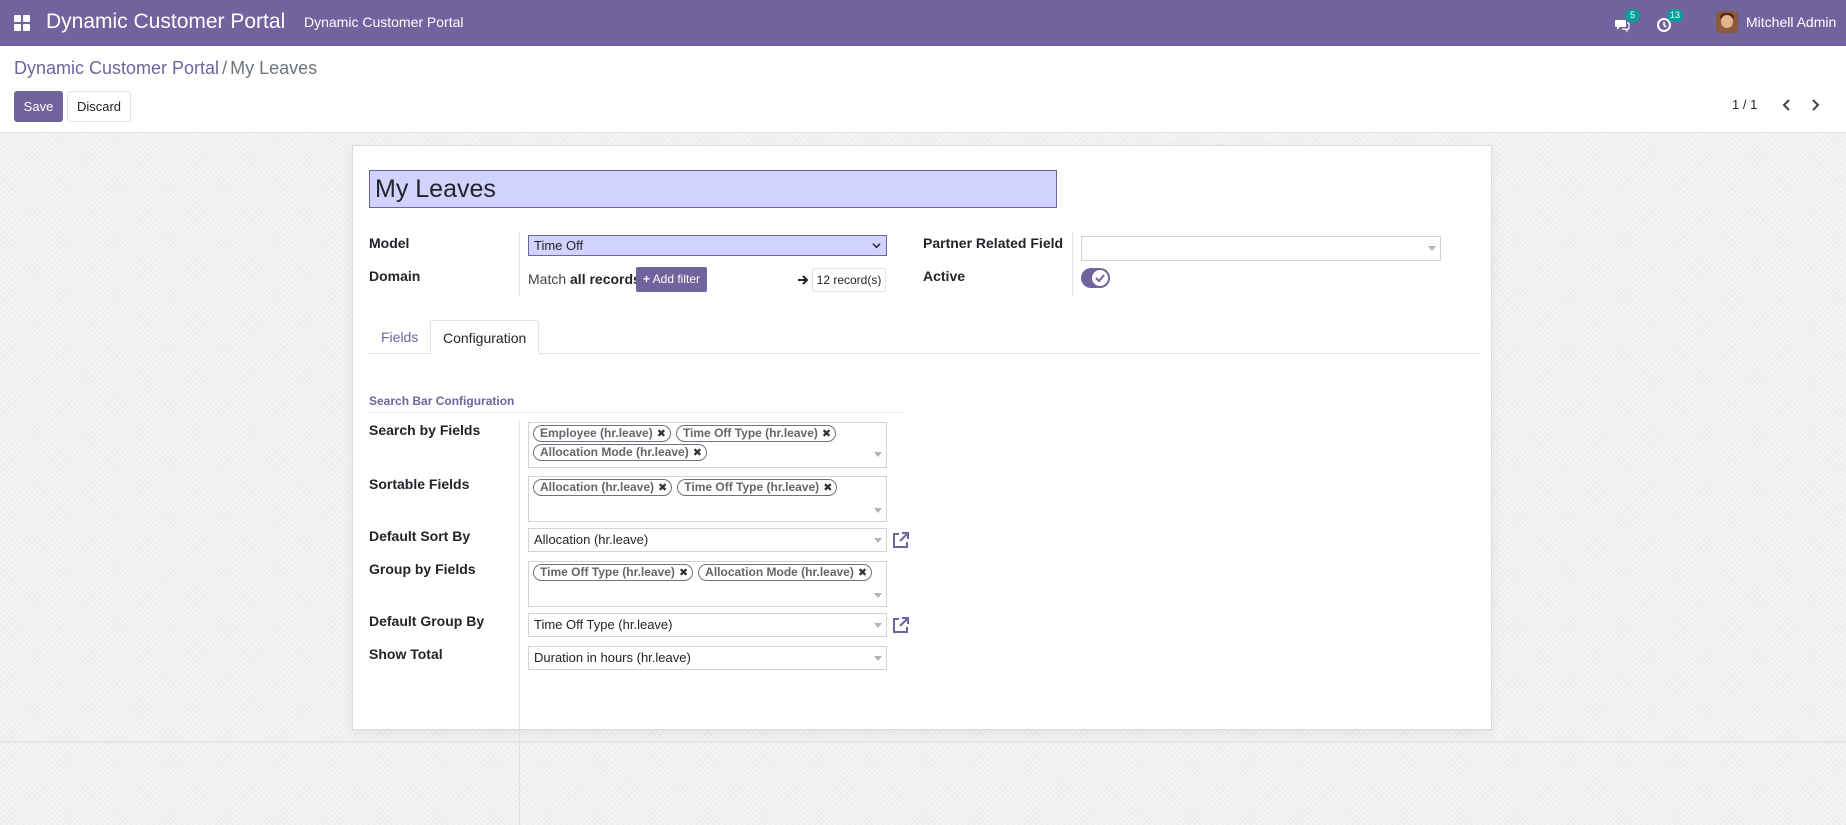 The height and width of the screenshot is (825, 1846). What do you see at coordinates (603, 487) in the screenshot?
I see `tag: Allocation (hr.leave) ✖` at bounding box center [603, 487].